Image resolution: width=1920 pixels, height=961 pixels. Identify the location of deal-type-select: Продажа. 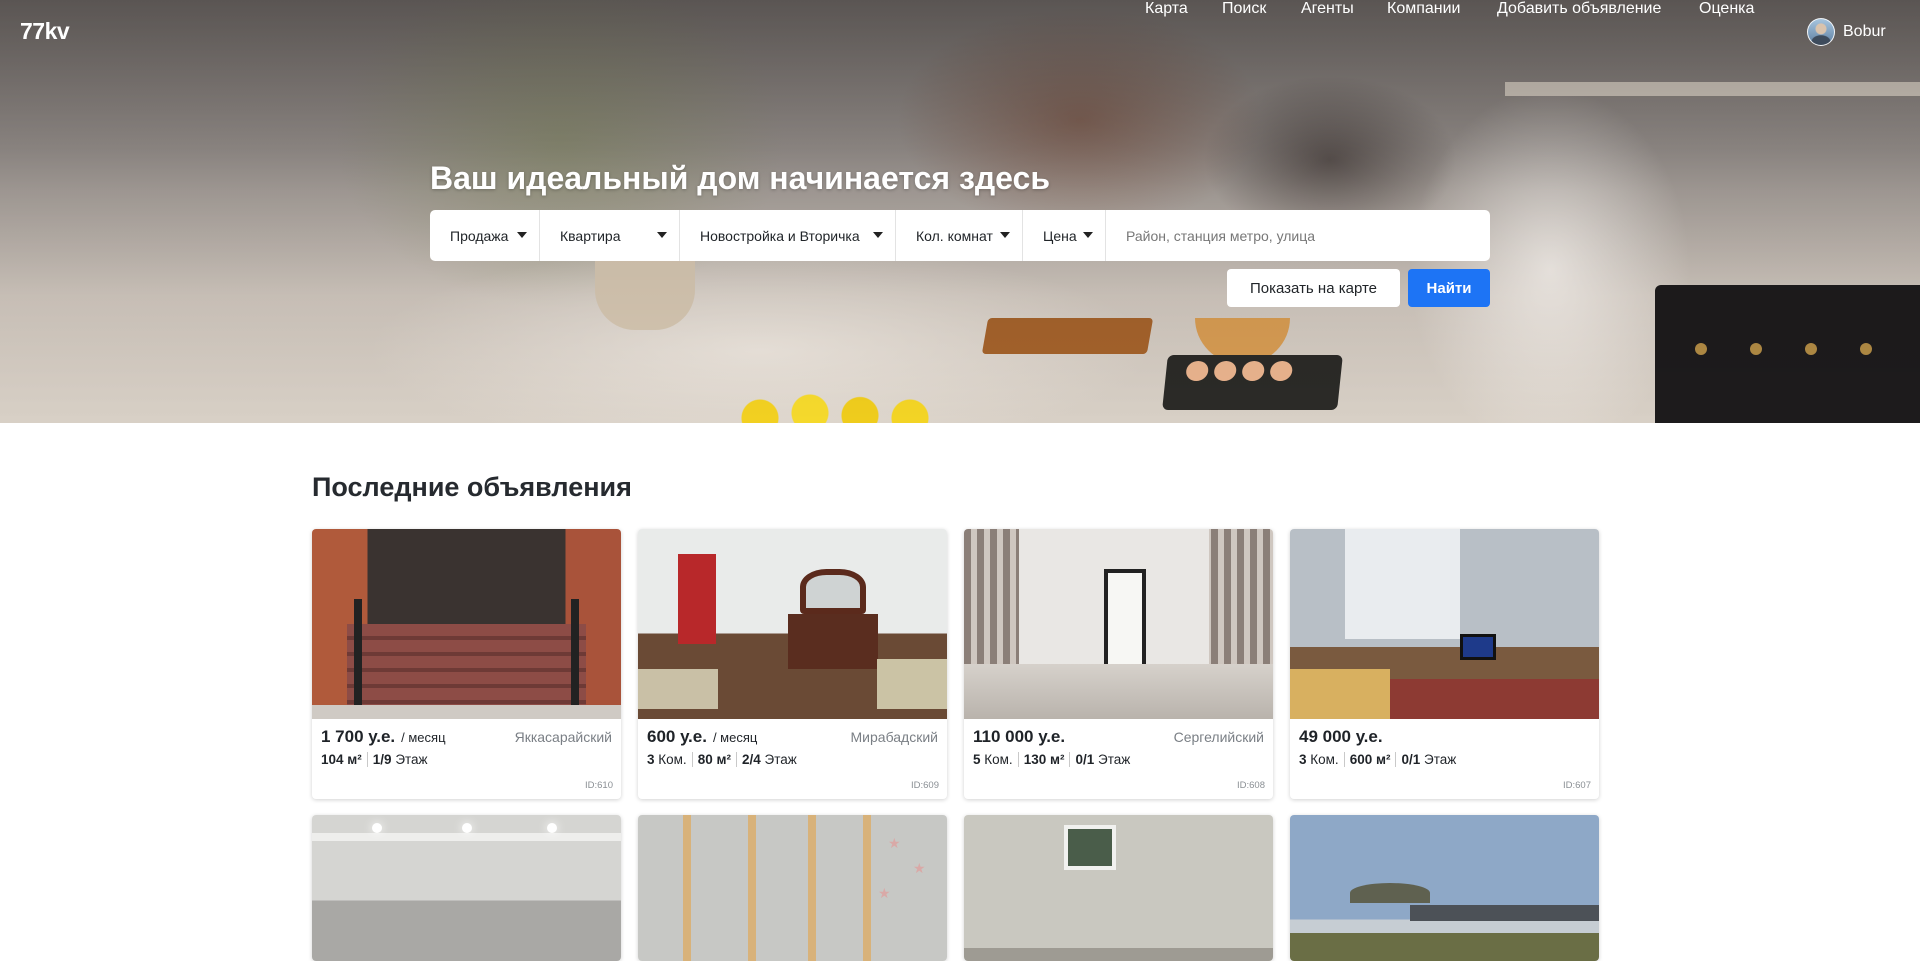
(485, 235).